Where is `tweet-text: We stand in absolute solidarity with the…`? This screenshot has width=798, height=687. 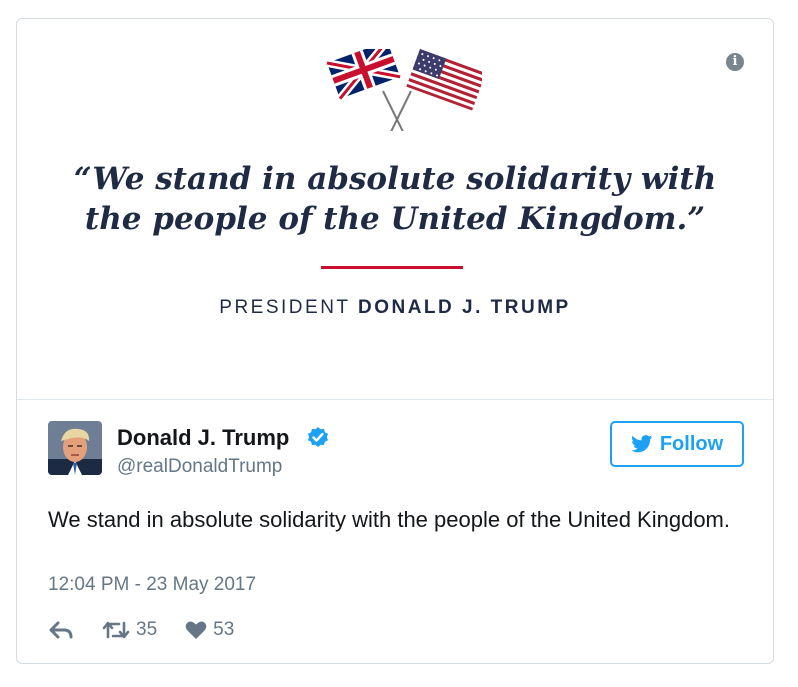
tweet-text: We stand in absolute solidarity with the… is located at coordinates (389, 519).